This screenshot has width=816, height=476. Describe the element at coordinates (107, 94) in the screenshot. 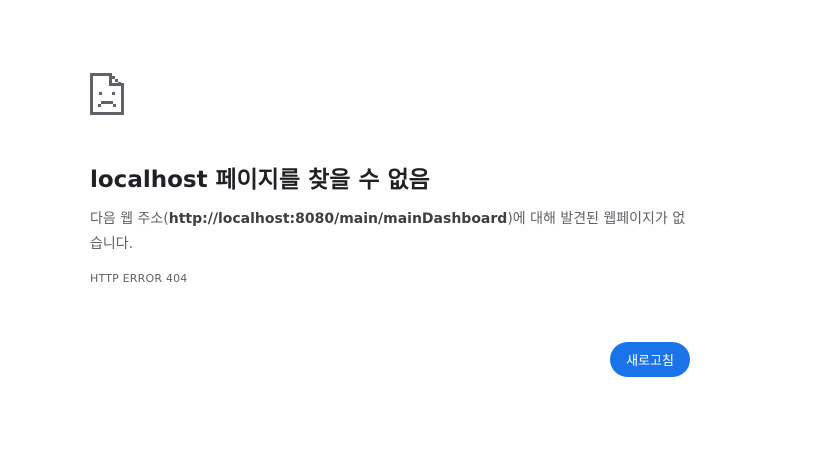

I see `sad-page-icon` at that location.